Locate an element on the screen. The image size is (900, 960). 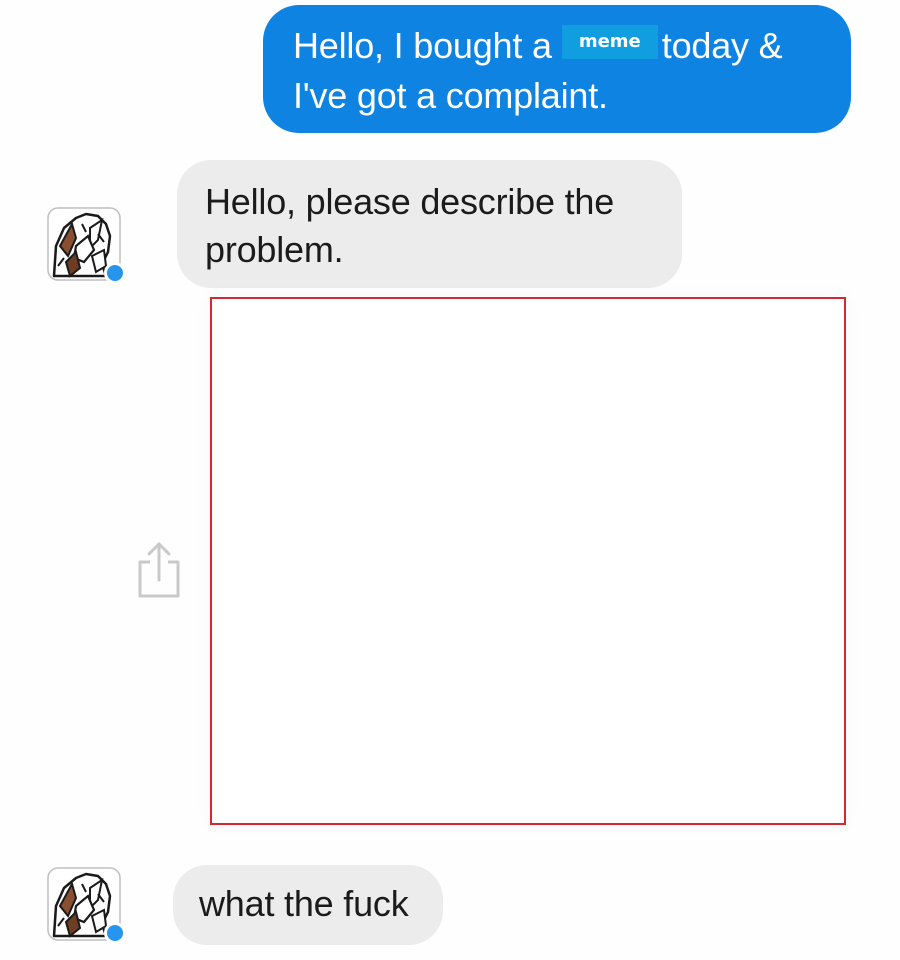
share-icon is located at coordinates (159, 570).